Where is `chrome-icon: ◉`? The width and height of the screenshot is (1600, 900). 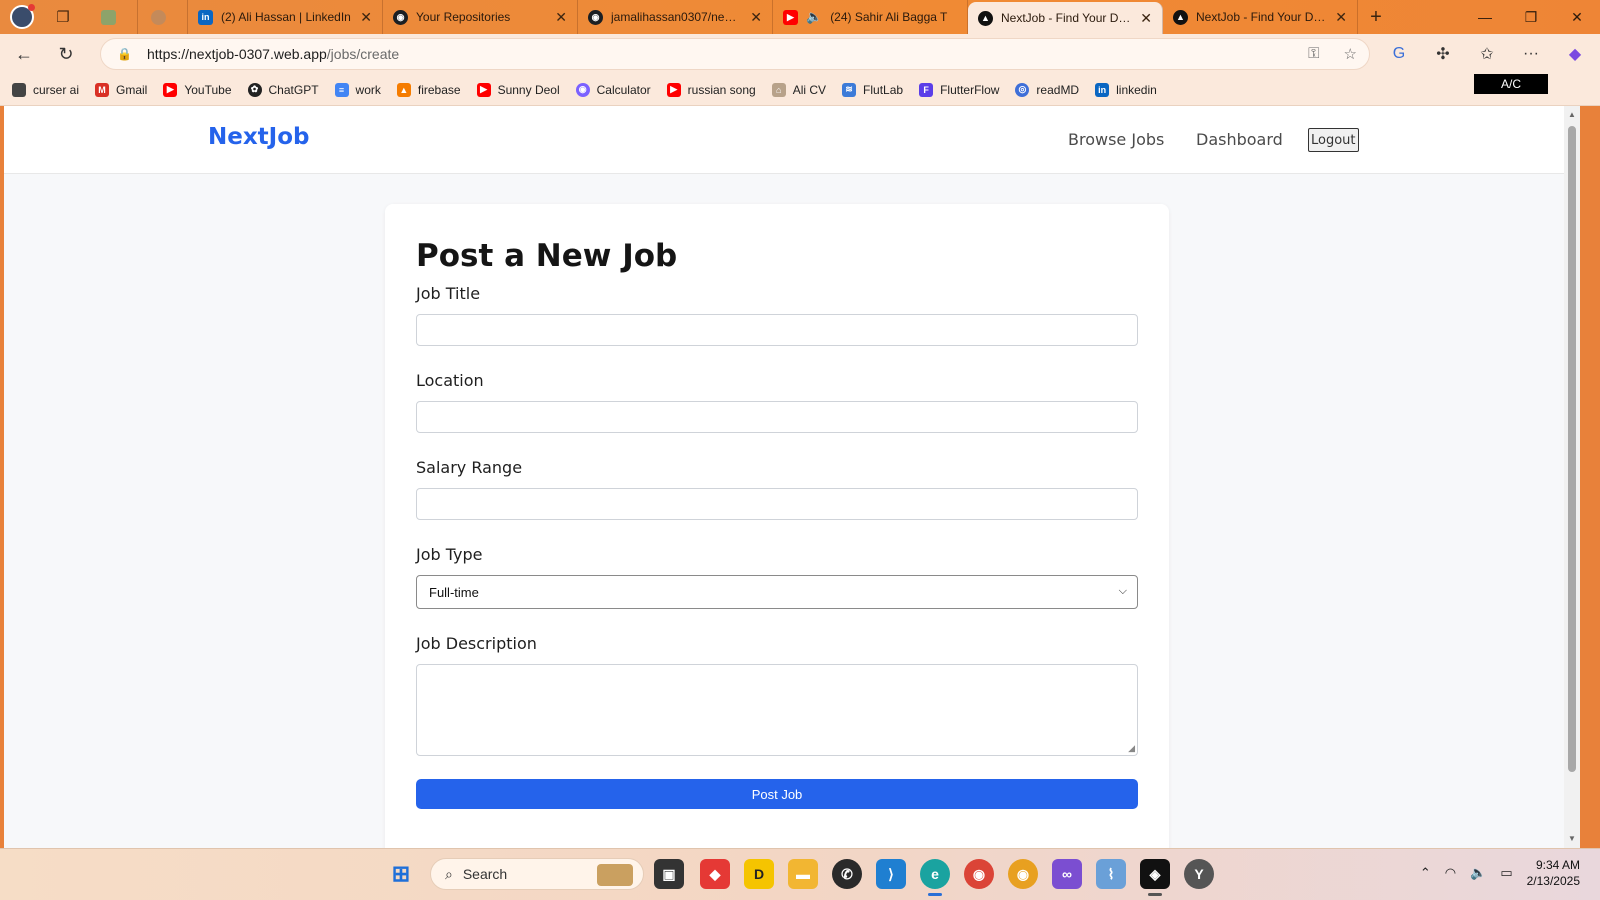
chrome-icon: ◉ is located at coordinates (979, 874).